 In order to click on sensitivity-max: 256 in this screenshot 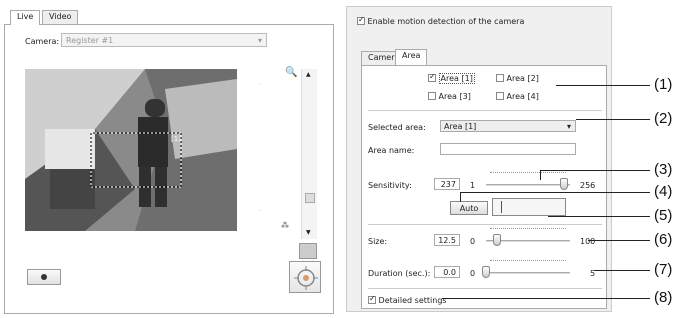, I will do `click(588, 185)`.